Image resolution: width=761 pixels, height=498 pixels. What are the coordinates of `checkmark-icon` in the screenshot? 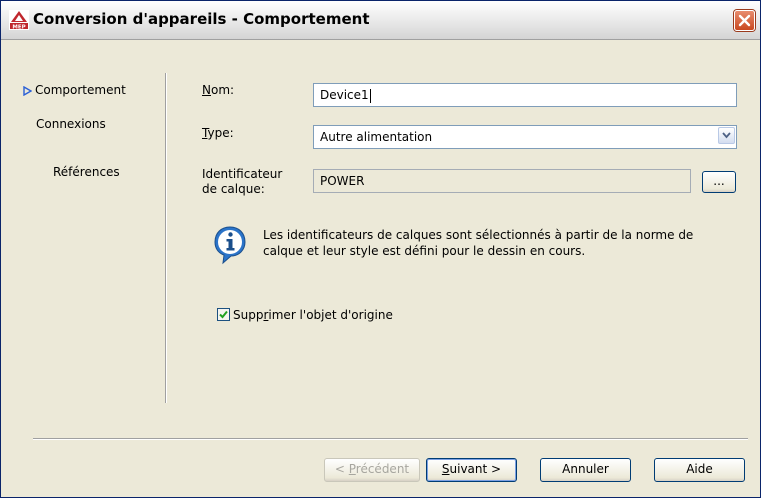 It's located at (223, 314).